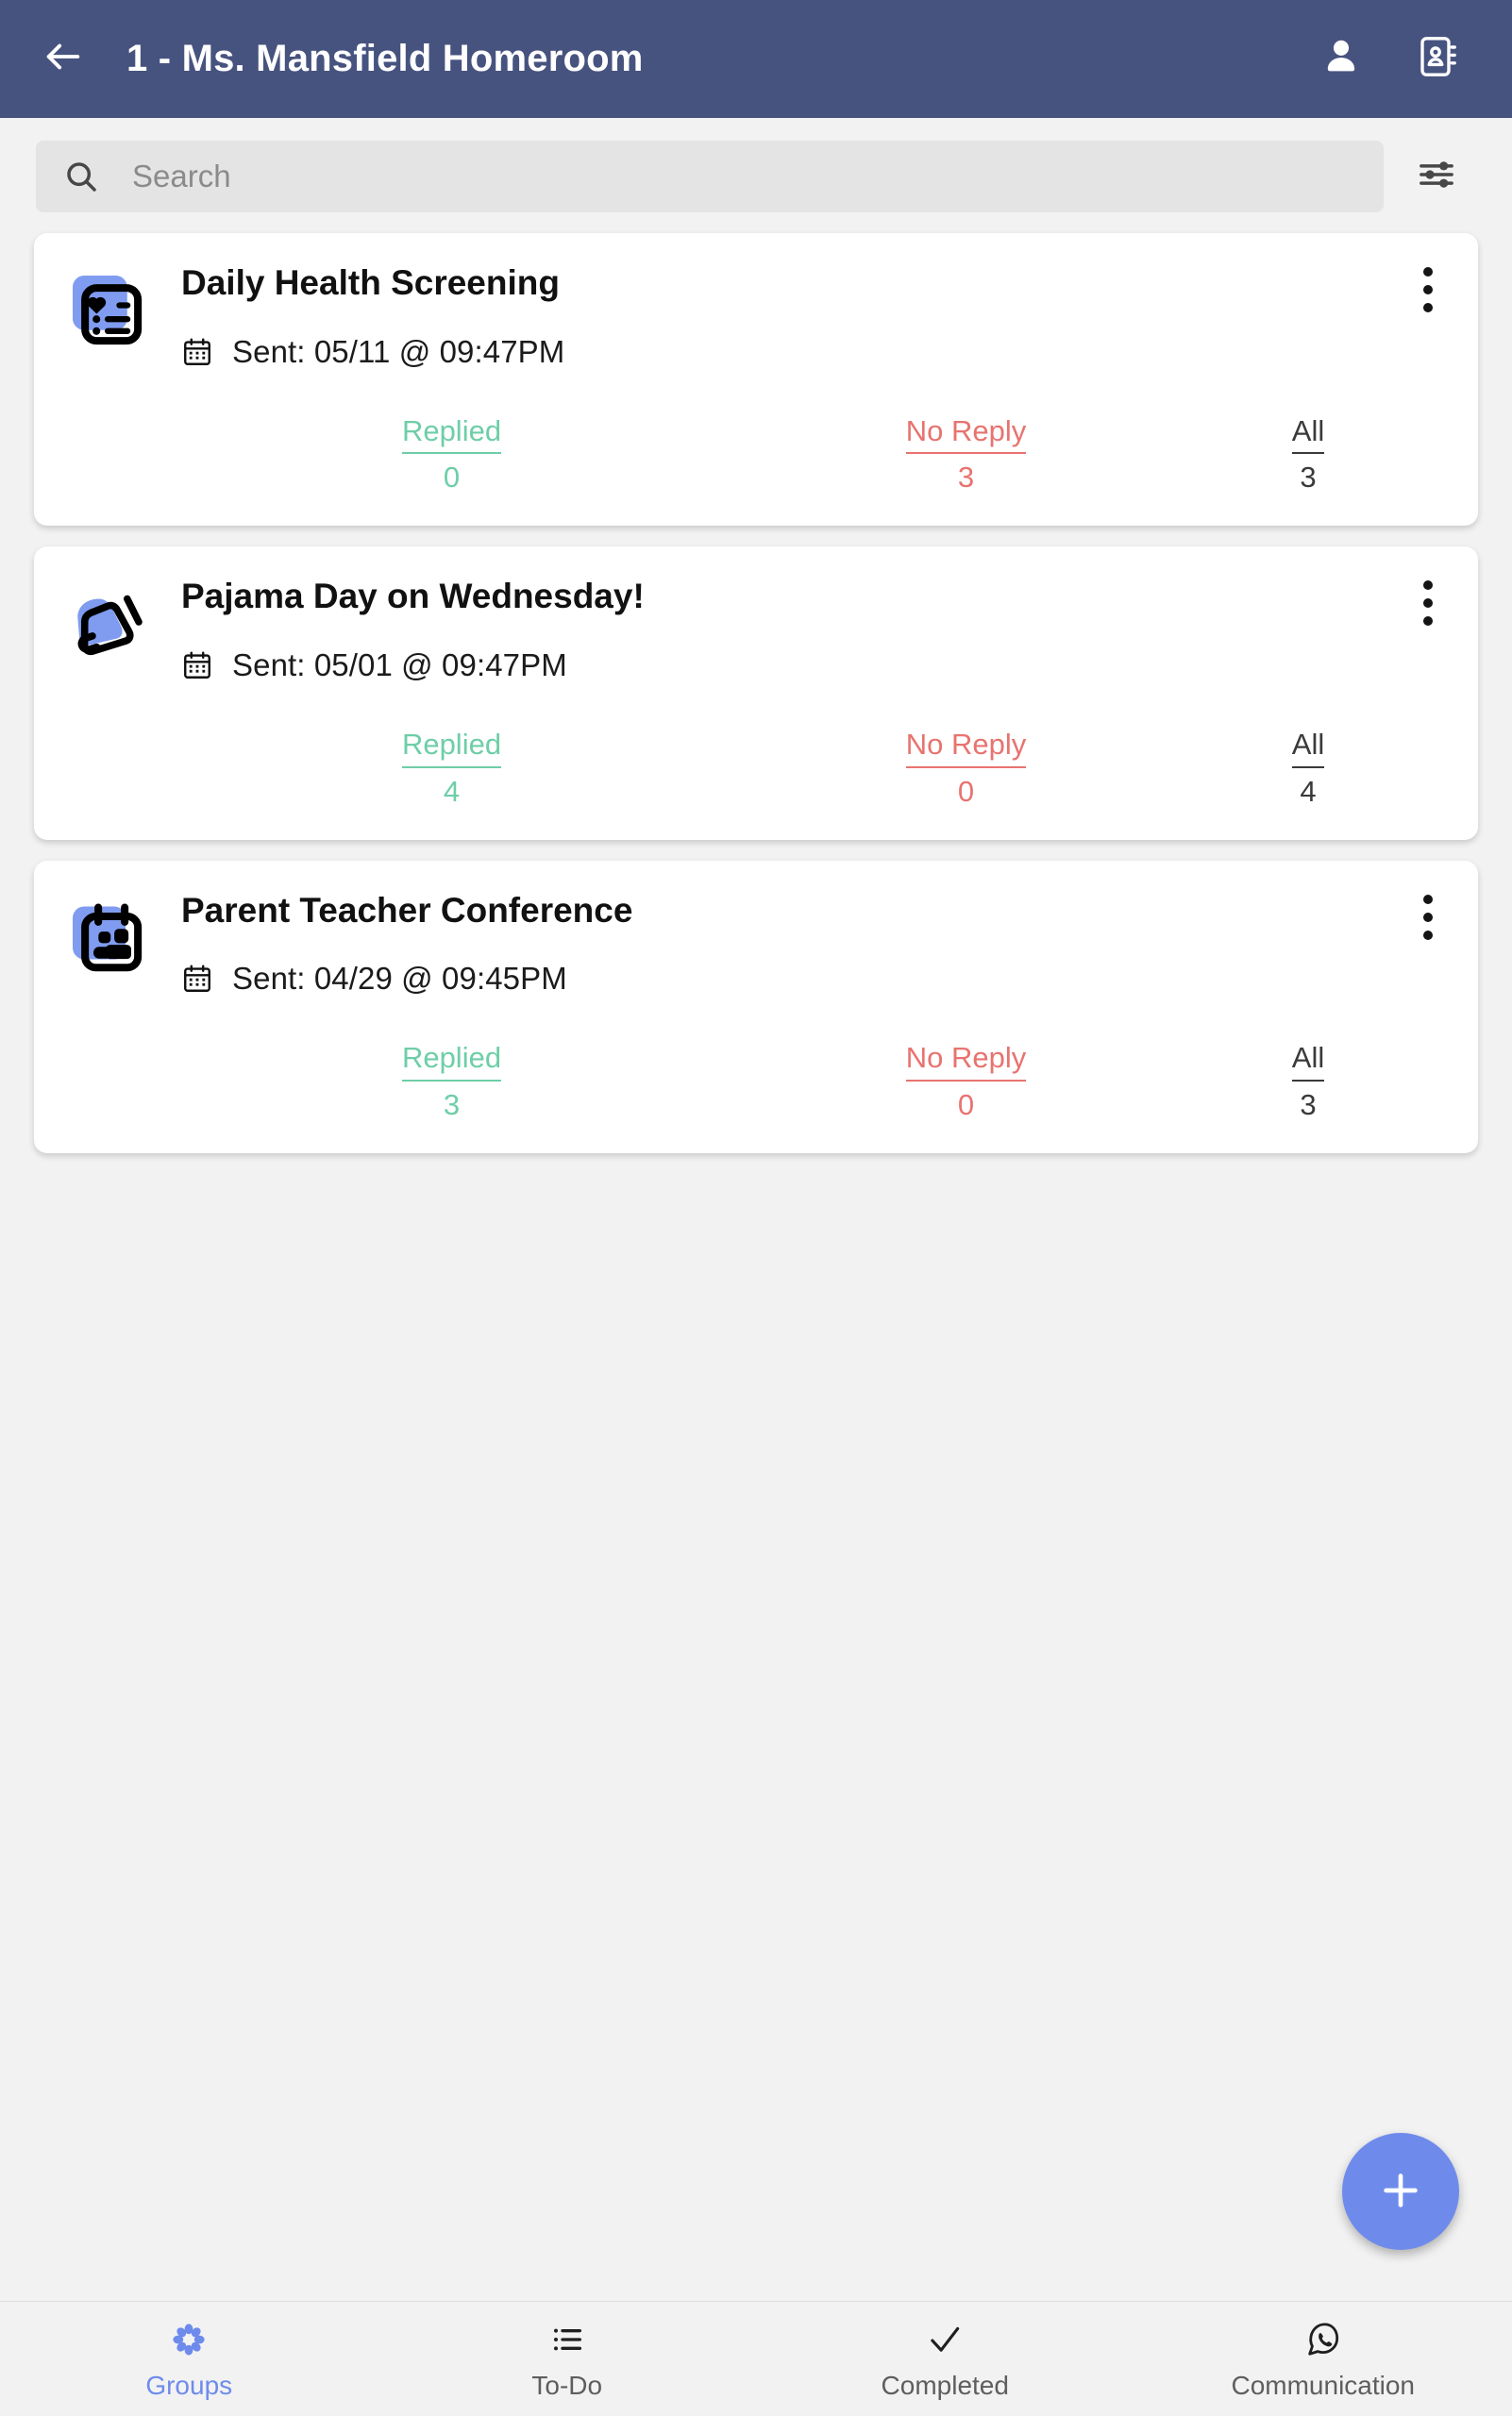  I want to click on stat-no-reply: No Reply 3, so click(966, 454).